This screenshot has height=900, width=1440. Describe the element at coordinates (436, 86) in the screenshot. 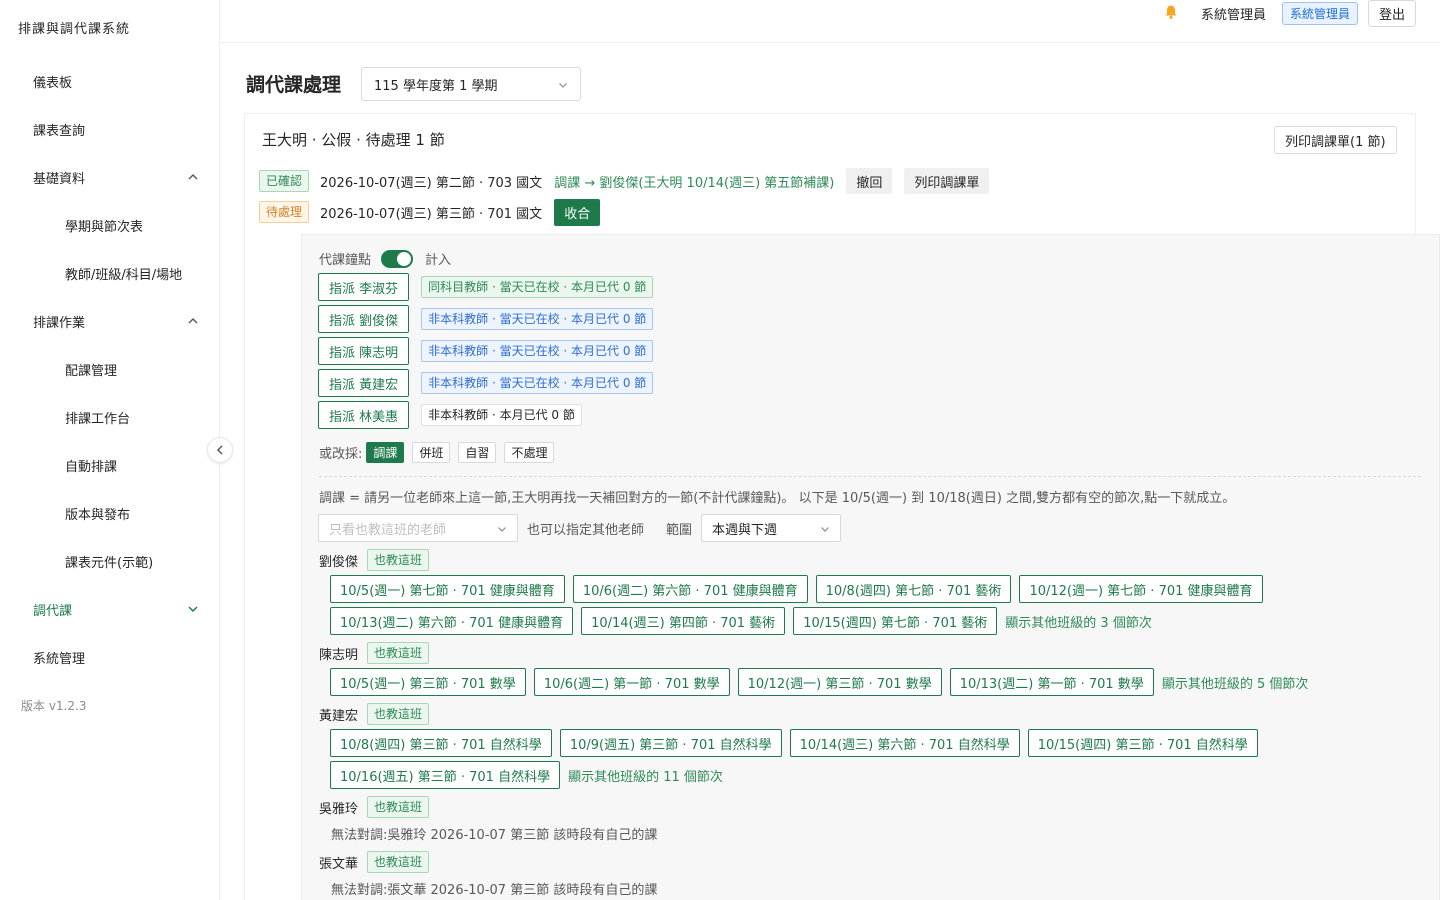

I see `semester-select-value: 115 學年度第 1 學期` at that location.